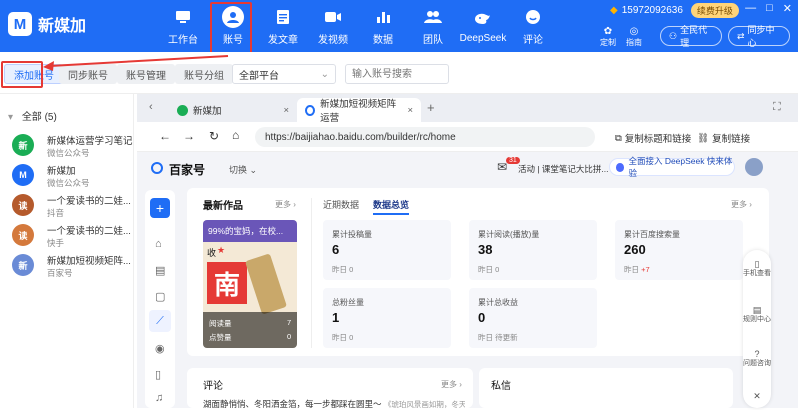  What do you see at coordinates (672, 167) in the screenshot?
I see `deepseek-banner: 全面接入 DeepSeek 快来体验` at bounding box center [672, 167].